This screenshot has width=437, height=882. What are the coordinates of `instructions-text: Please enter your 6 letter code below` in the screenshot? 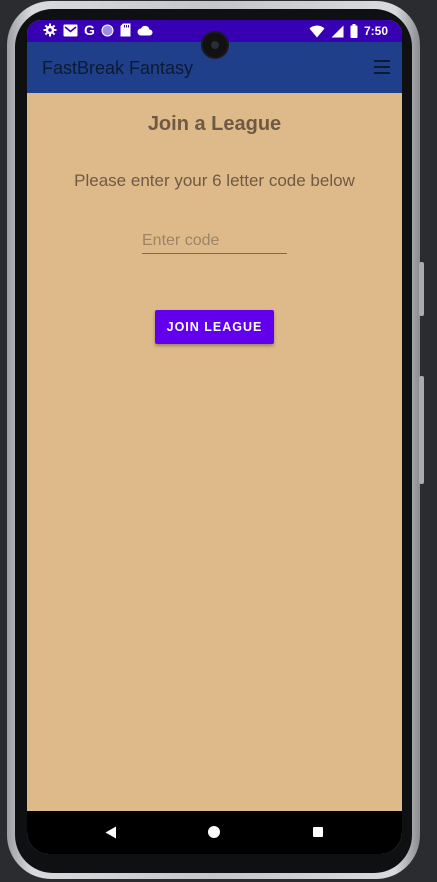 It's located at (214, 180).